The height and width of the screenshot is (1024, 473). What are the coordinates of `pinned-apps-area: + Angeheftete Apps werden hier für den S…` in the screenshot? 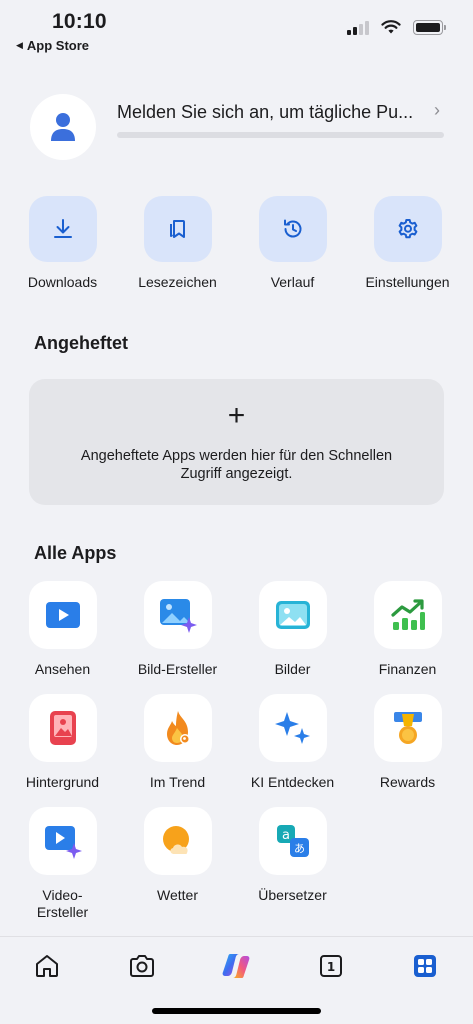 It's located at (236, 442).